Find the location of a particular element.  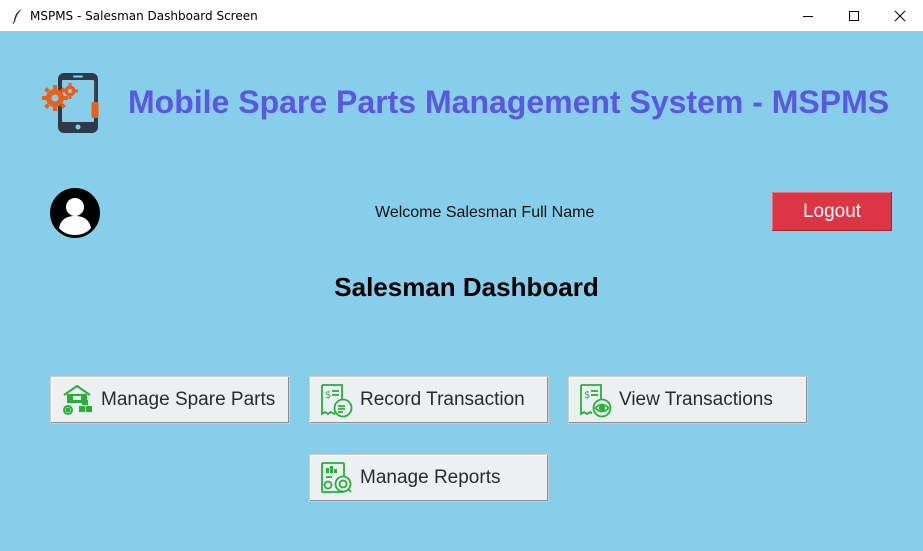

minimize-button is located at coordinates (808, 15).